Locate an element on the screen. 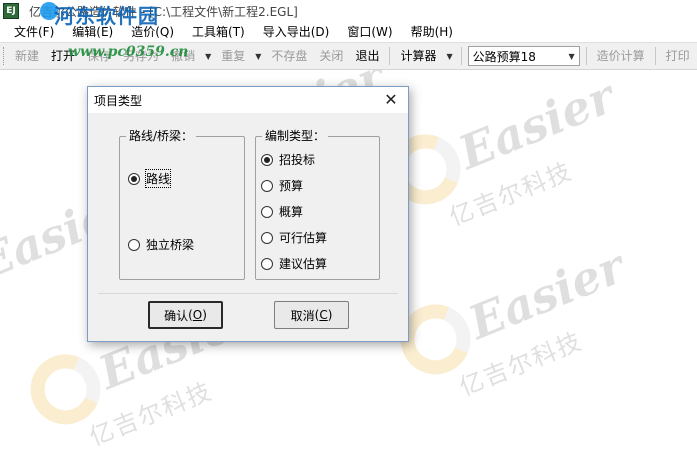 The width and height of the screenshot is (697, 461). radio-independent-bridge-label: 独立桥梁 is located at coordinates (170, 245).